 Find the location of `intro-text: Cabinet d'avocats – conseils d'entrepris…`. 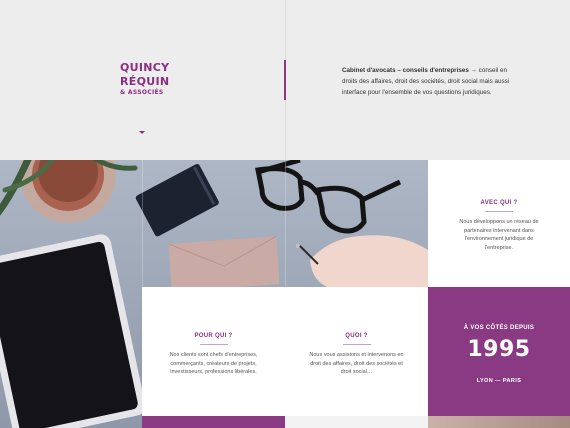

intro-text: Cabinet d'avocats – conseils d'entrepris… is located at coordinates (429, 81).